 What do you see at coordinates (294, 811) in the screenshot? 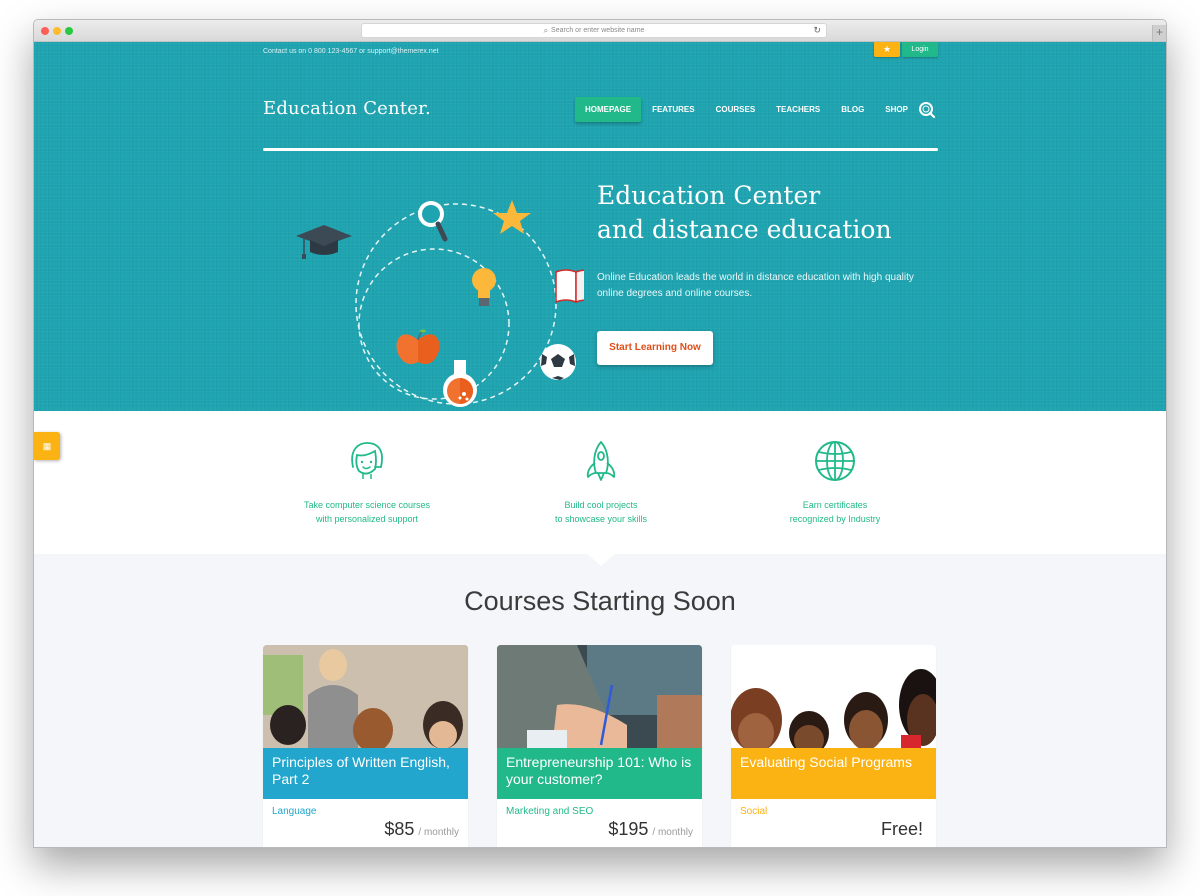
I see `course-category: Language` at bounding box center [294, 811].